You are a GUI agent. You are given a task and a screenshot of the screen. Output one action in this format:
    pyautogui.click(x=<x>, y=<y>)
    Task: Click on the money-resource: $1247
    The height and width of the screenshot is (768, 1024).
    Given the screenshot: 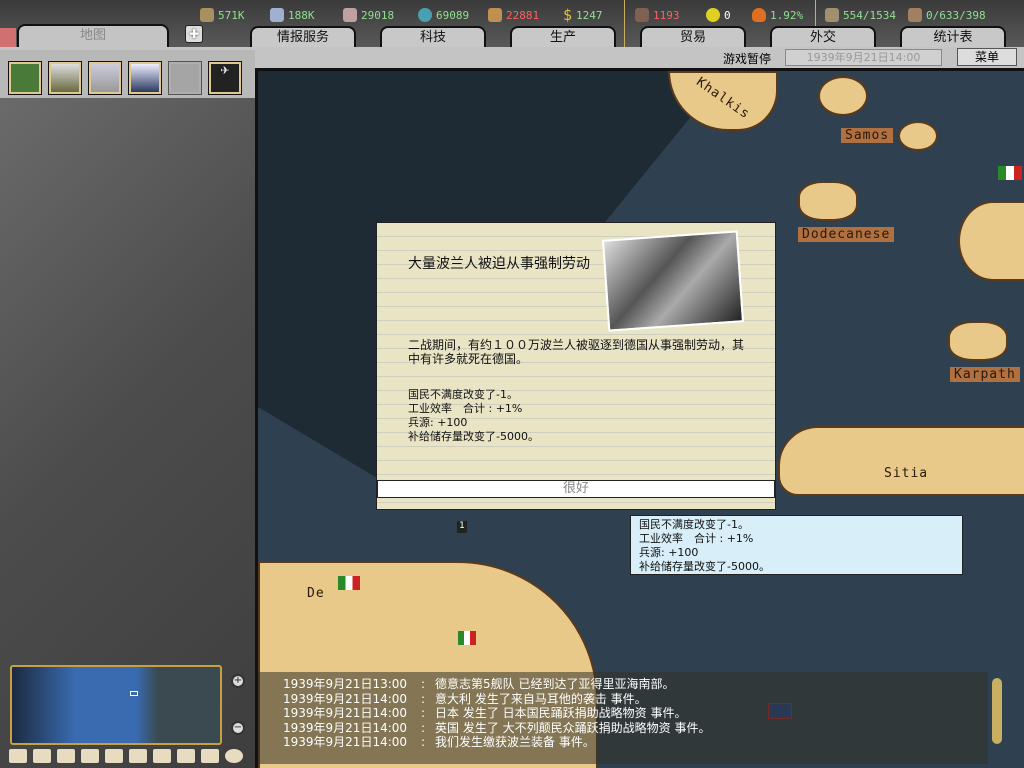 What is the action you would take?
    pyautogui.click(x=583, y=15)
    